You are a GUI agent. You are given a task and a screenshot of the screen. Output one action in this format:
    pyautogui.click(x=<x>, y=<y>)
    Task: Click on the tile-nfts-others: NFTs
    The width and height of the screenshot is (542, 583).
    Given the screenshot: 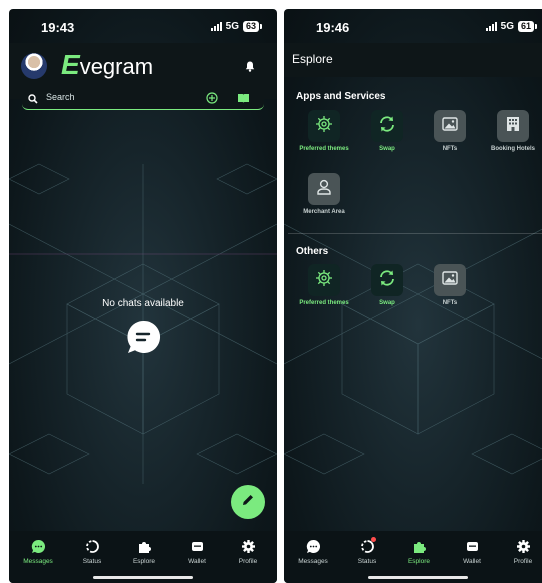 What is the action you would take?
    pyautogui.click(x=450, y=285)
    